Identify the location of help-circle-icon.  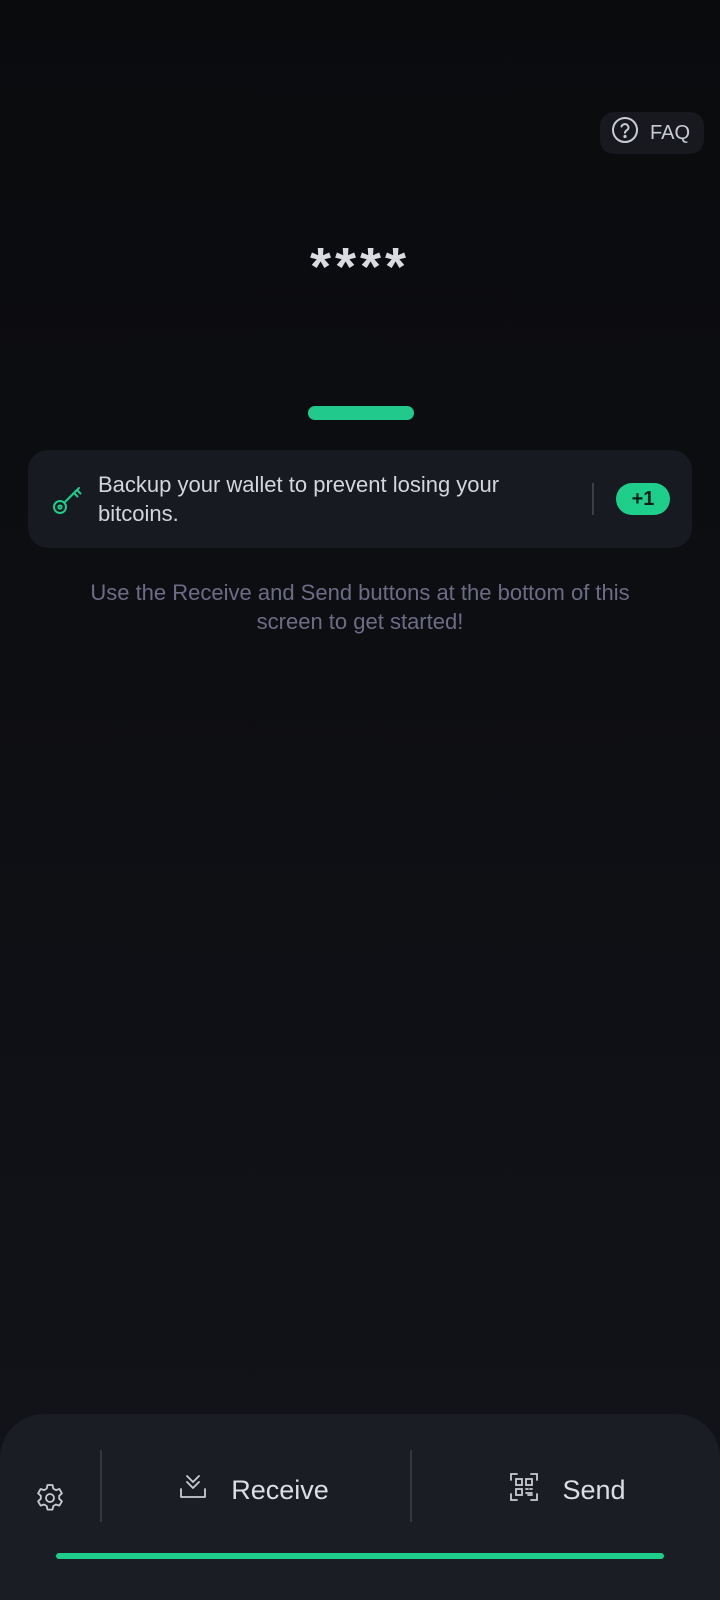
(625, 133).